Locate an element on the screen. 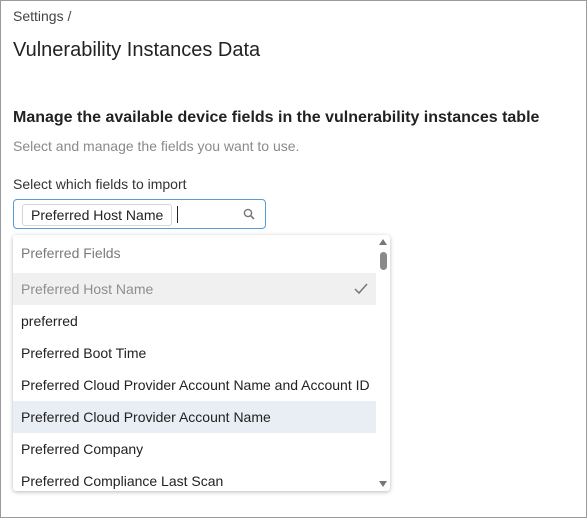  scroll-thumb is located at coordinates (383, 261).